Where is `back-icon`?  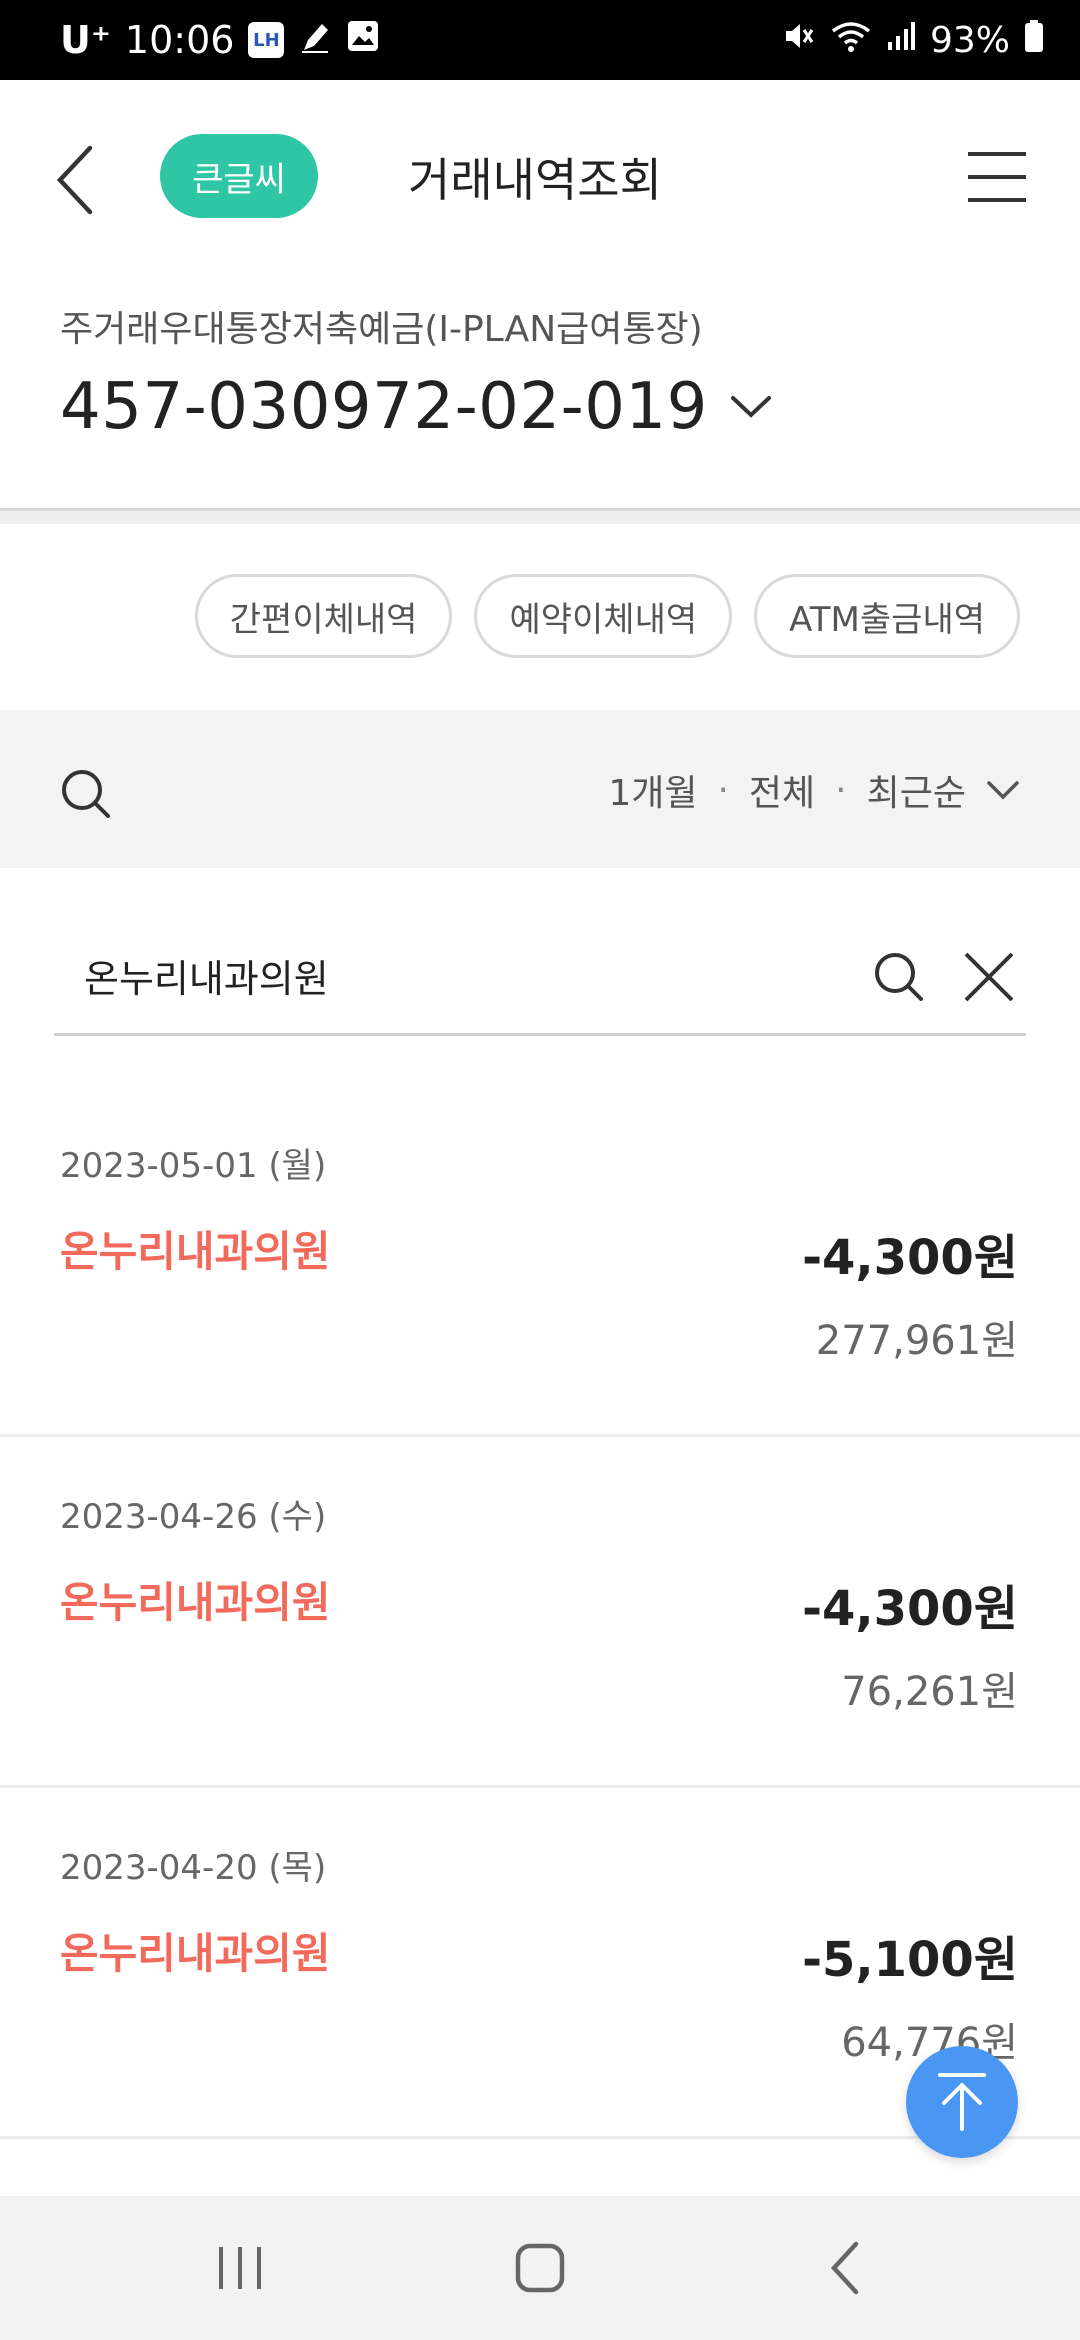
back-icon is located at coordinates (844, 2268).